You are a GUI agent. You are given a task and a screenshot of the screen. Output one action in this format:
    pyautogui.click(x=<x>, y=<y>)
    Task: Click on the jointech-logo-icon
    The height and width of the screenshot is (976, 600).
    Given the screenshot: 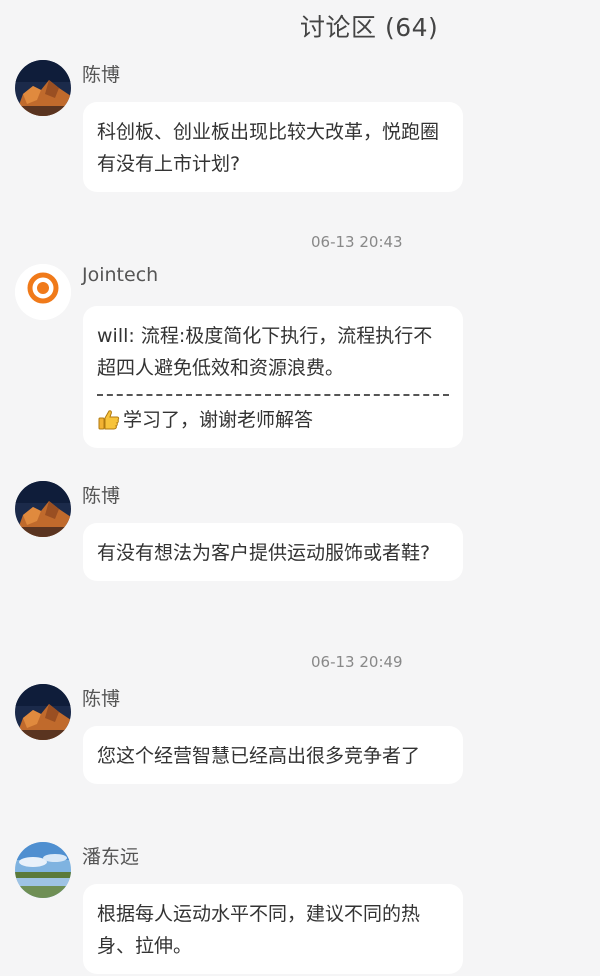 What is the action you would take?
    pyautogui.click(x=43, y=292)
    